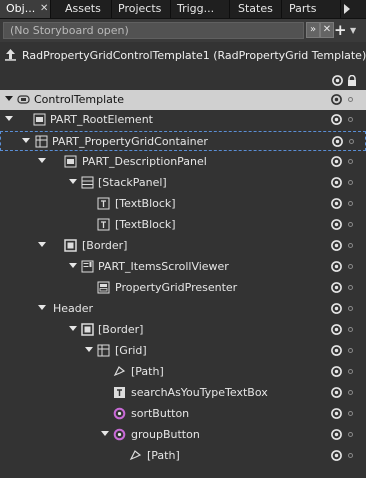 The image size is (366, 478). Describe the element at coordinates (147, 371) in the screenshot. I see `tree-row-label: [Path]` at that location.